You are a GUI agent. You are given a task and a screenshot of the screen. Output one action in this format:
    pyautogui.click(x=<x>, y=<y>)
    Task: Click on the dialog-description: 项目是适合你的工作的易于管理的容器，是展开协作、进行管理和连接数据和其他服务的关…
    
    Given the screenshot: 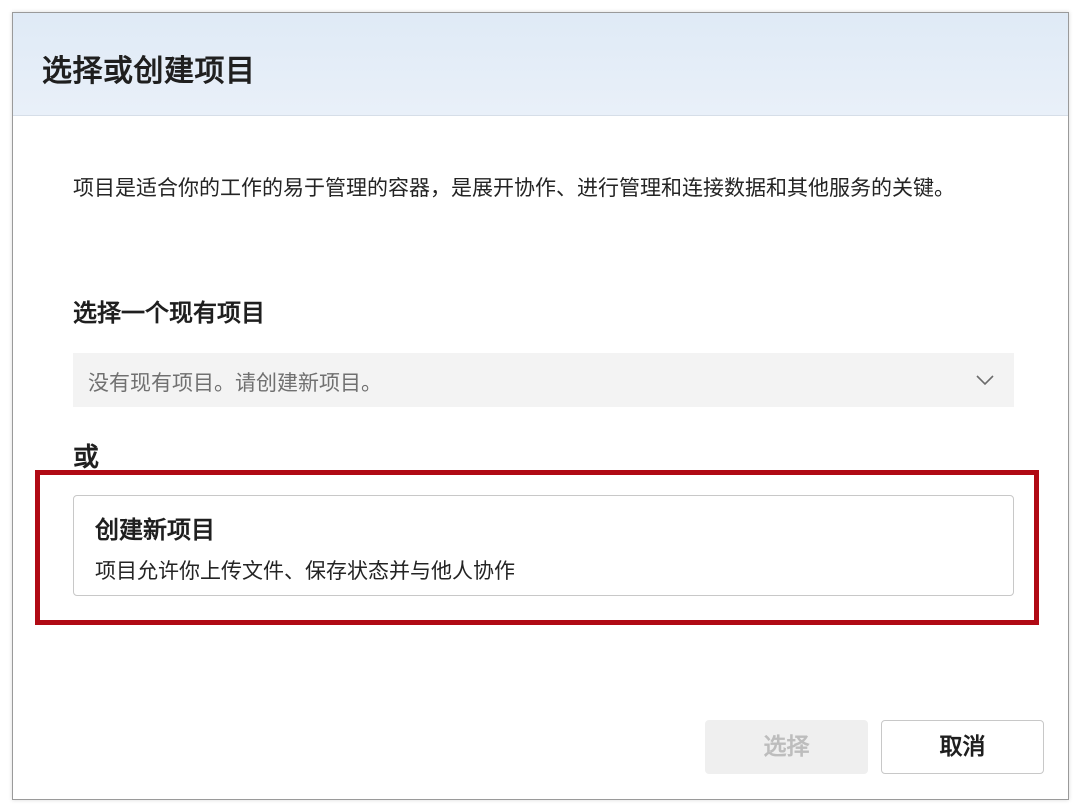 What is the action you would take?
    pyautogui.click(x=514, y=188)
    